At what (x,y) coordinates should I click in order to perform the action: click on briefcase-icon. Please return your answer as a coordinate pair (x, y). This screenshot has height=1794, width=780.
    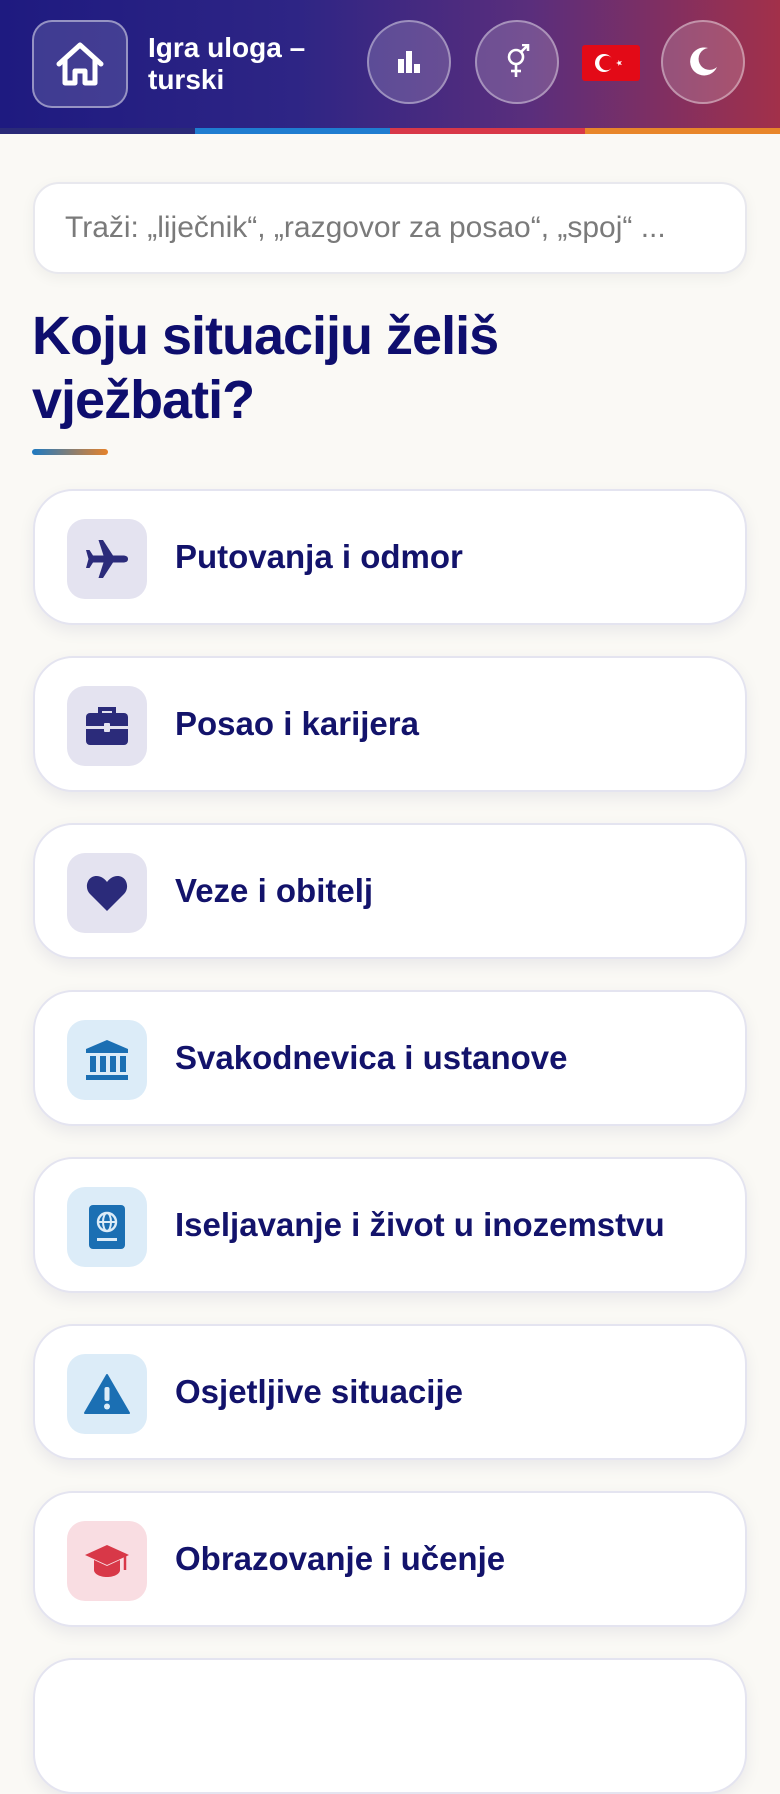
    Looking at the image, I should click on (107, 726).